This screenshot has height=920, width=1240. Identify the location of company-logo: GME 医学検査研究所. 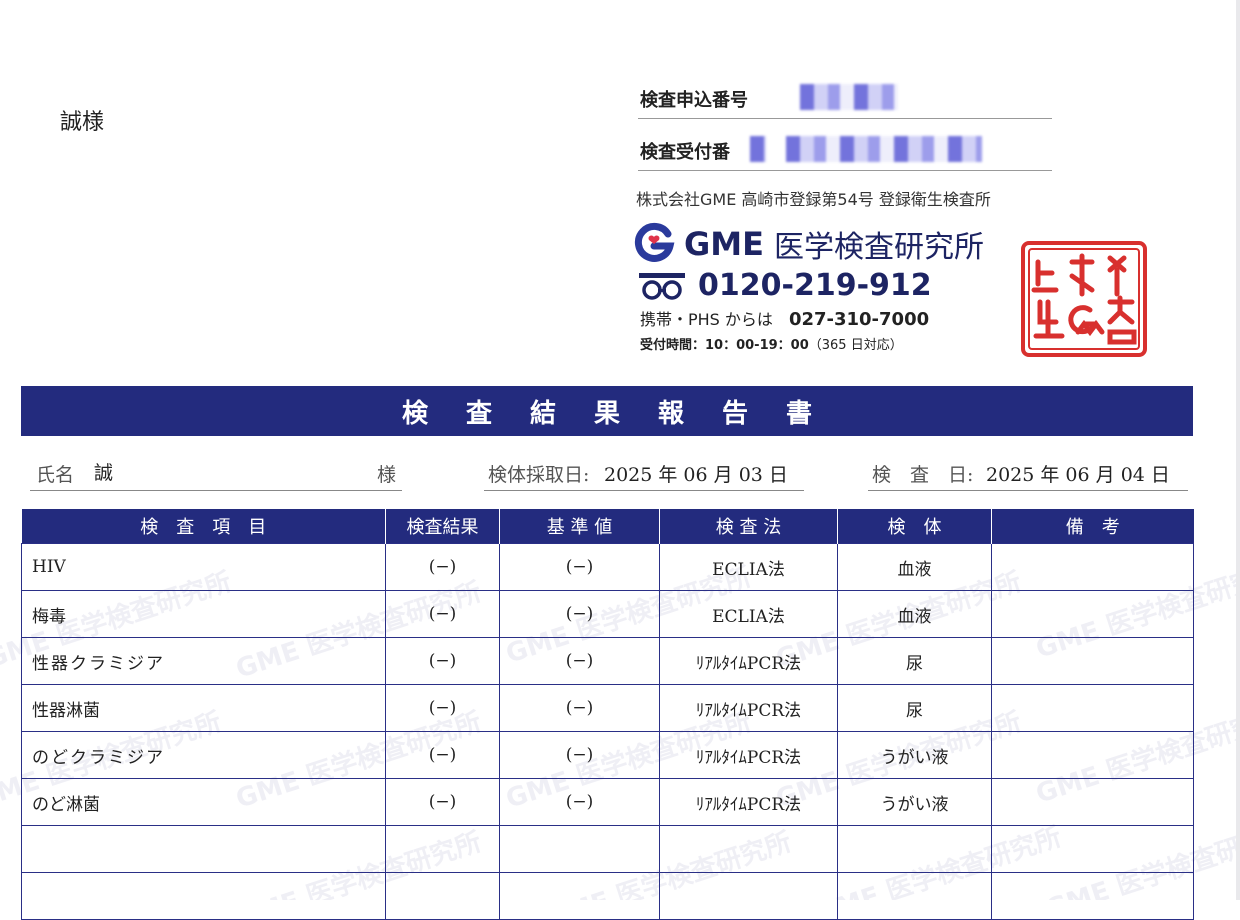
(808, 244).